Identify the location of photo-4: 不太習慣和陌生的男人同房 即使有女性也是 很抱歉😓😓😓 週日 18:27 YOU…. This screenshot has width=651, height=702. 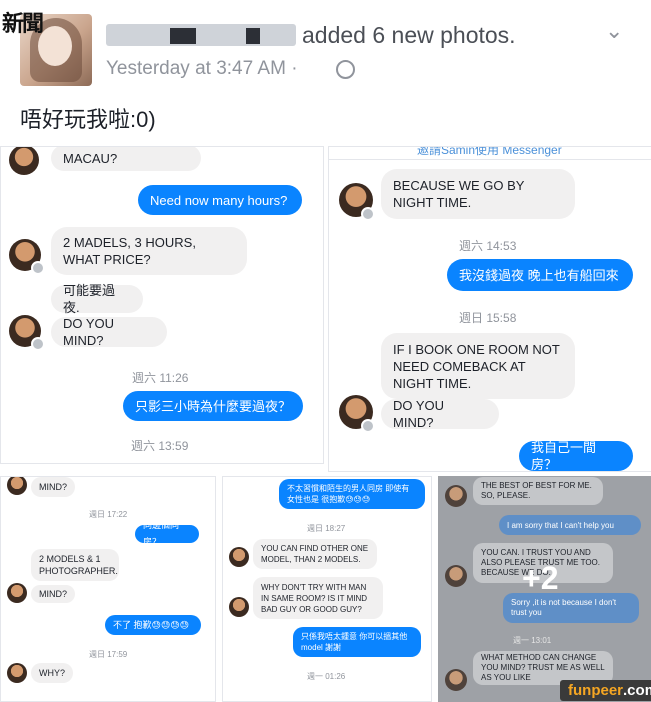
(327, 589).